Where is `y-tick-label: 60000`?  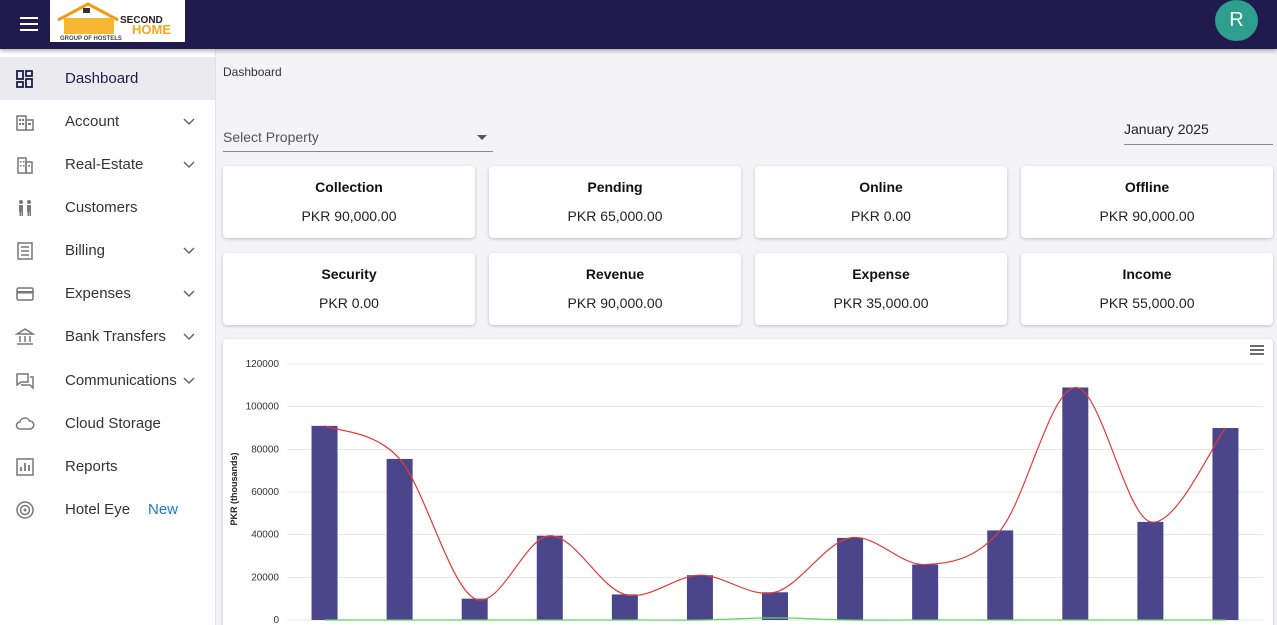
y-tick-label: 60000 is located at coordinates (265, 492).